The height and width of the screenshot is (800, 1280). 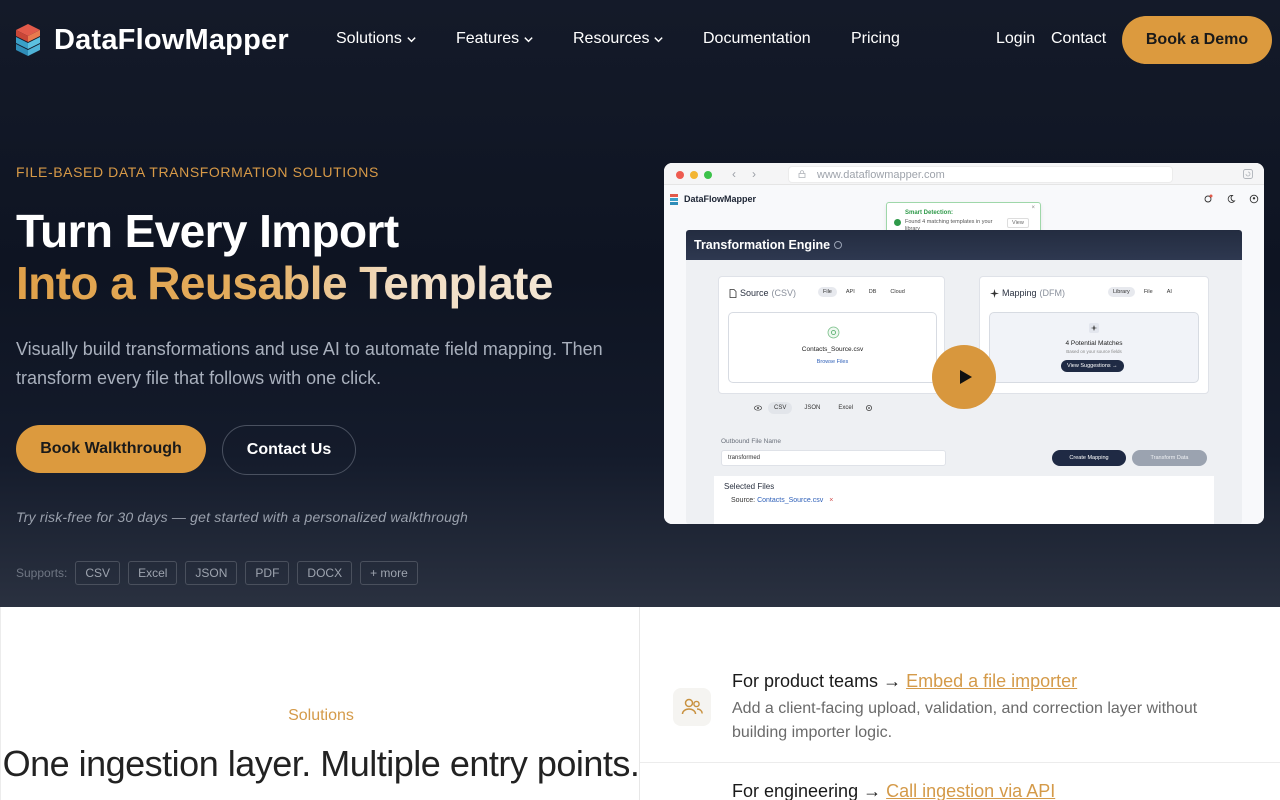 I want to click on play-icon, so click(x=965, y=377).